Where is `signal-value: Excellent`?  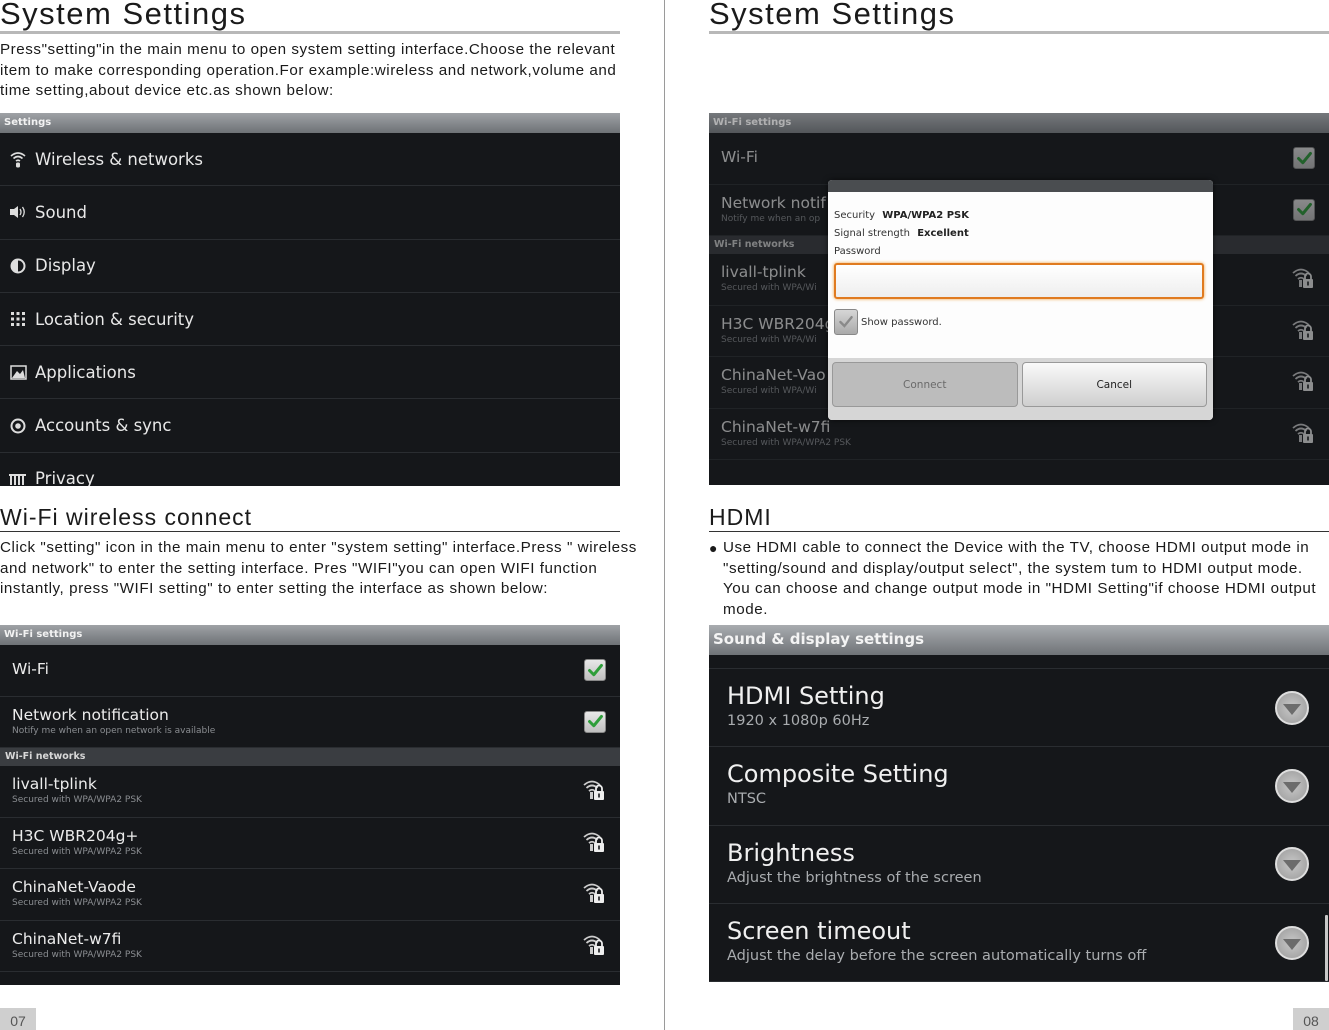
signal-value: Excellent is located at coordinates (943, 233).